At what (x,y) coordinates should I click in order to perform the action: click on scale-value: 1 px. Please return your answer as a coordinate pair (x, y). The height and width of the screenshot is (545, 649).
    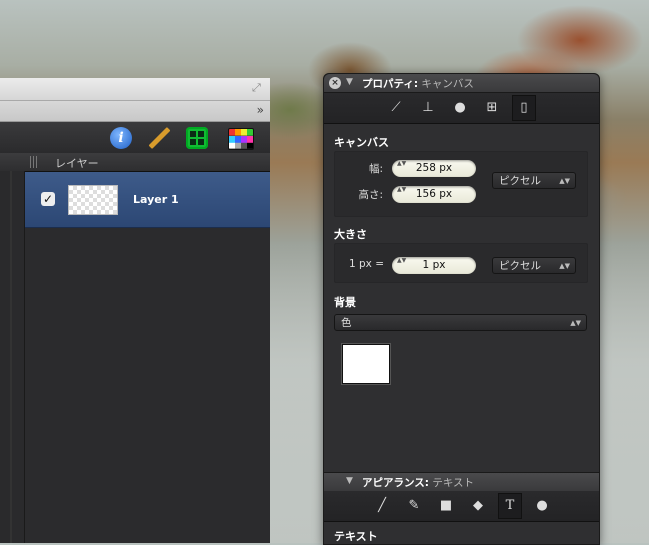
    Looking at the image, I should click on (434, 265).